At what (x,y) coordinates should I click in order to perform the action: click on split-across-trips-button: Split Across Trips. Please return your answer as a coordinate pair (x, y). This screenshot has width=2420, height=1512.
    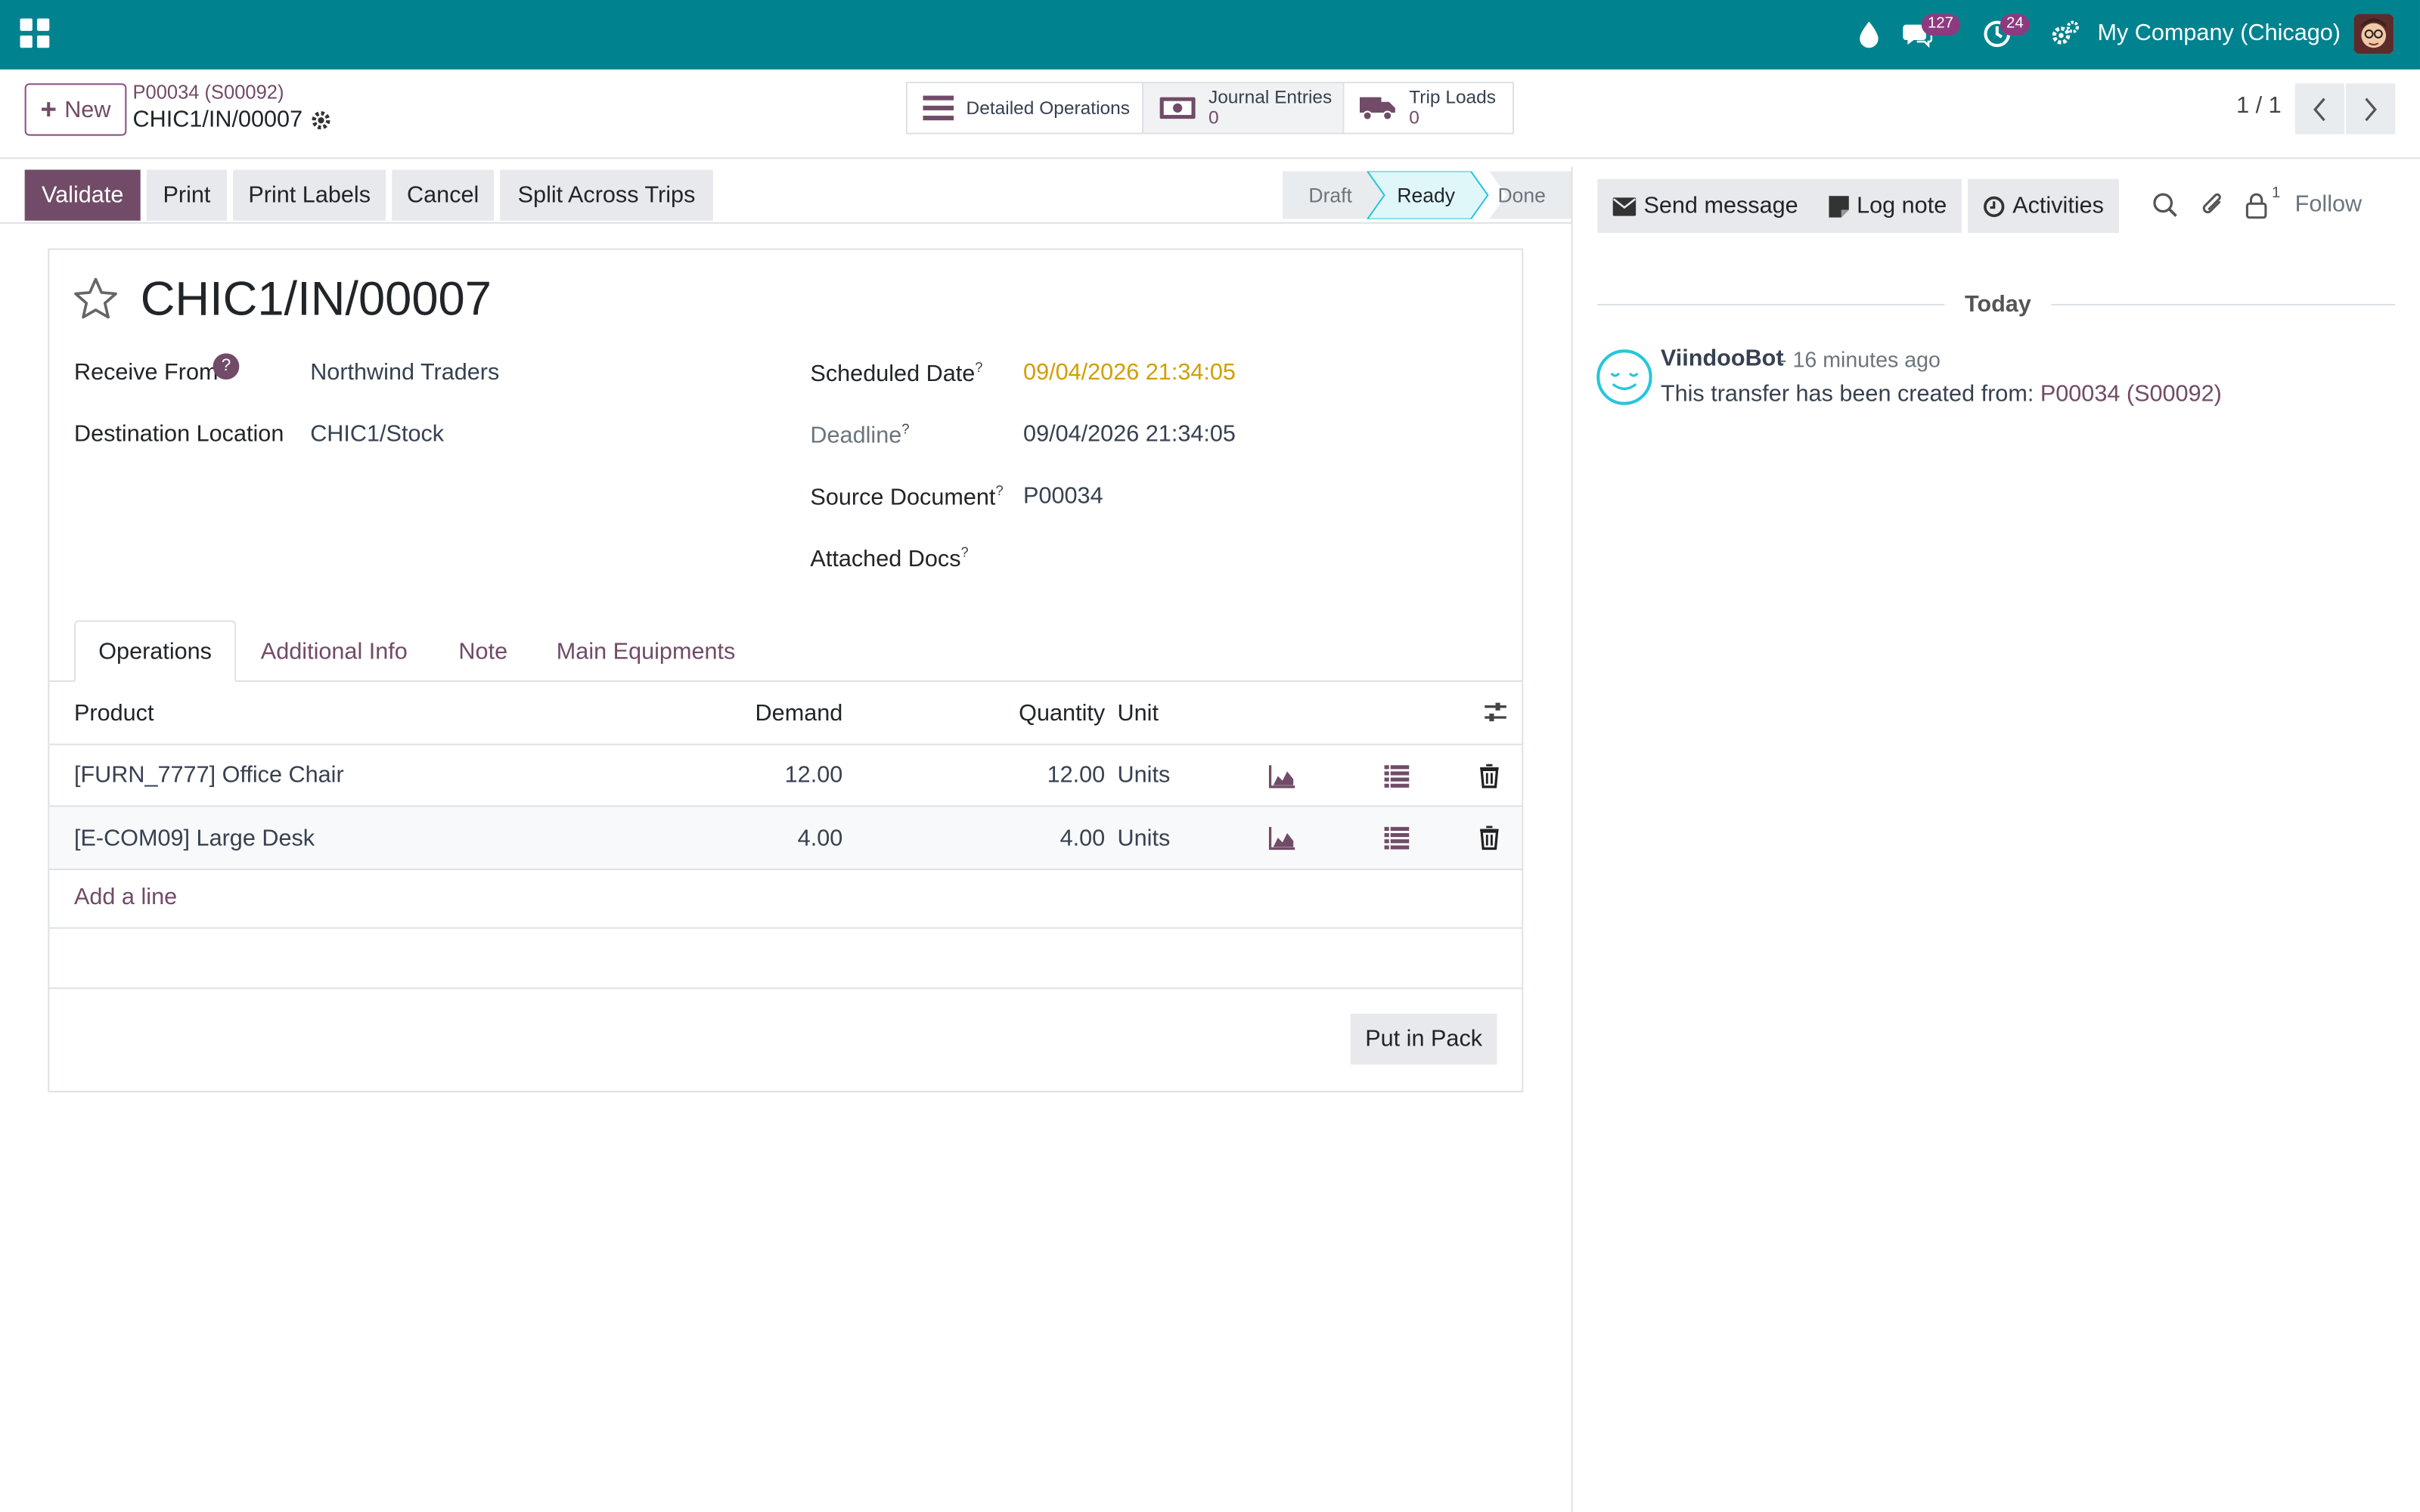
    Looking at the image, I should click on (606, 195).